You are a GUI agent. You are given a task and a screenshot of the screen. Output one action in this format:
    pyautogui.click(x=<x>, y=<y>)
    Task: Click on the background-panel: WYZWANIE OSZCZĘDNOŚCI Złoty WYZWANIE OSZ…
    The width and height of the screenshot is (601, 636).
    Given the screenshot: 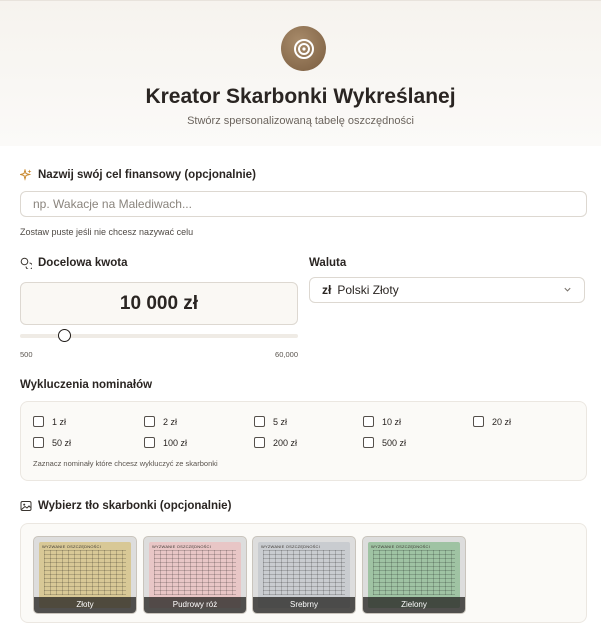 What is the action you would take?
    pyautogui.click(x=303, y=573)
    